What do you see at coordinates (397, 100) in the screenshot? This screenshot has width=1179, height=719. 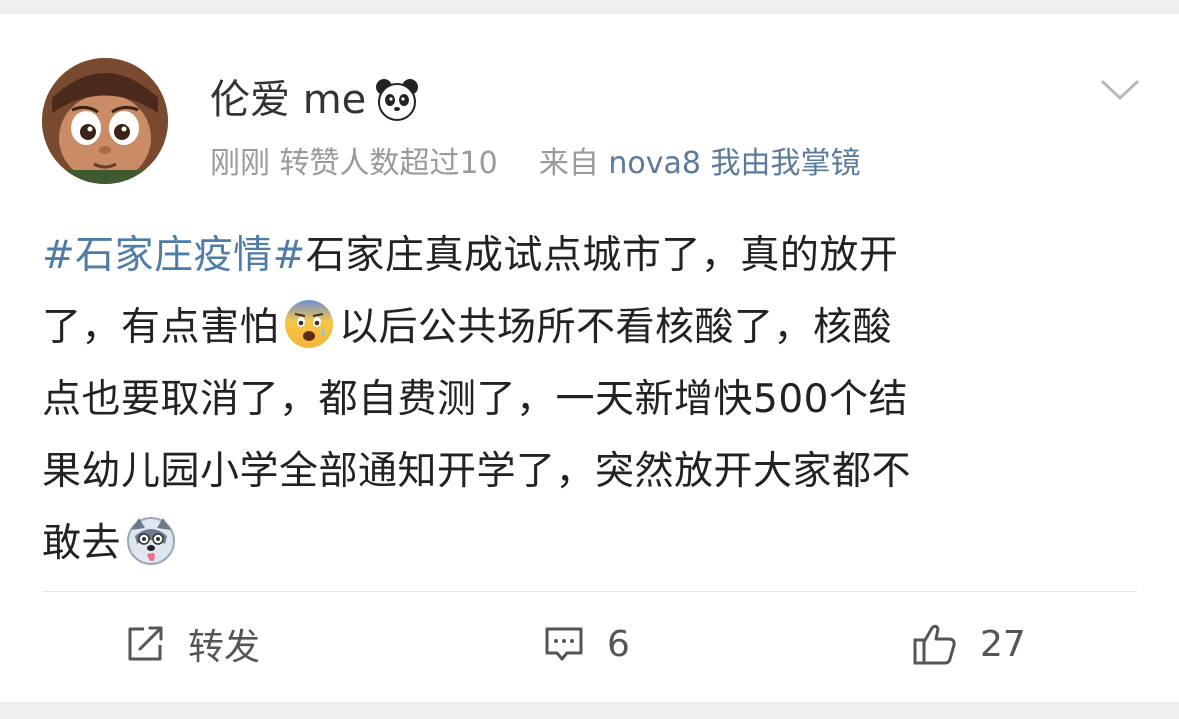 I see `panda-icon` at bounding box center [397, 100].